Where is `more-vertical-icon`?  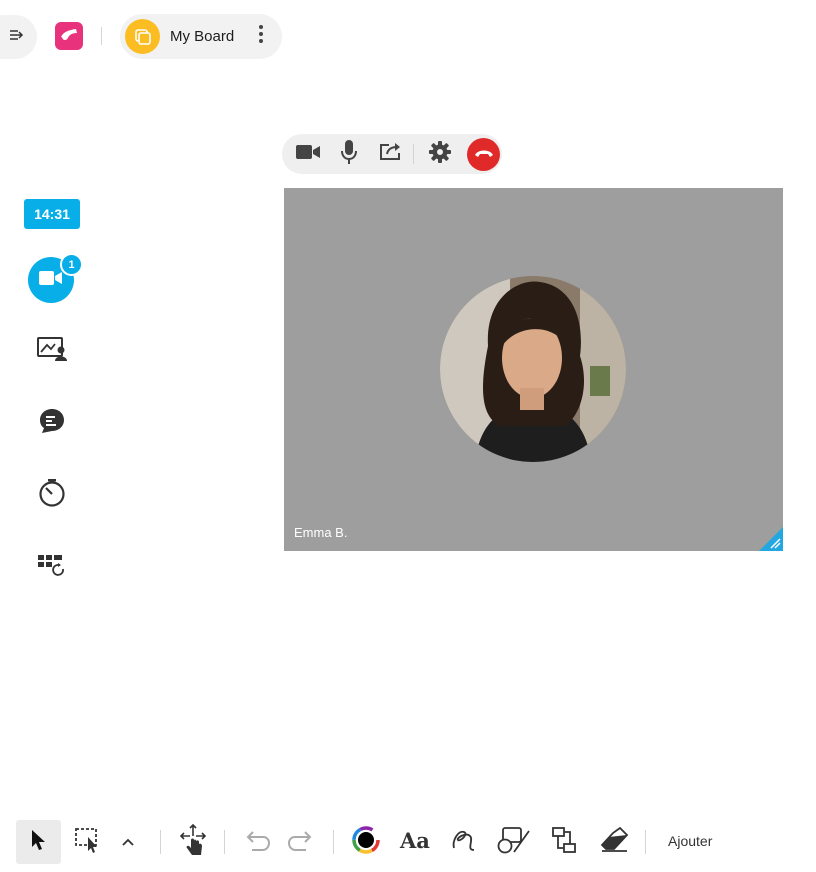 more-vertical-icon is located at coordinates (261, 36).